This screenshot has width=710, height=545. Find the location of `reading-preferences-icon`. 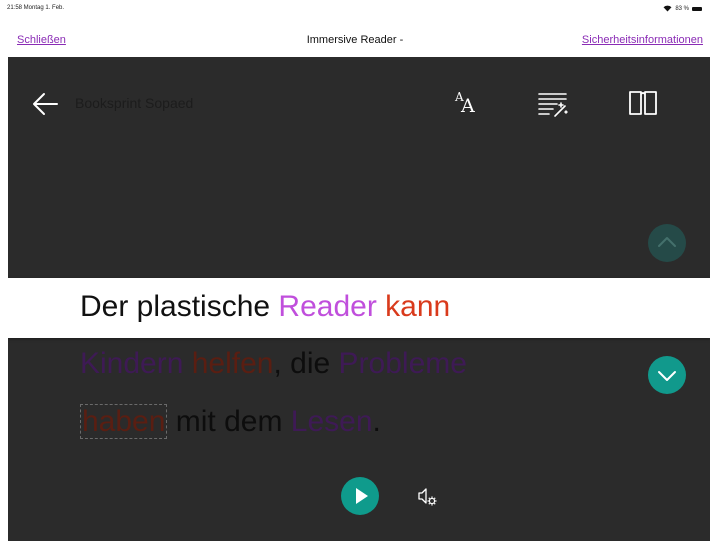

reading-preferences-icon is located at coordinates (643, 103).